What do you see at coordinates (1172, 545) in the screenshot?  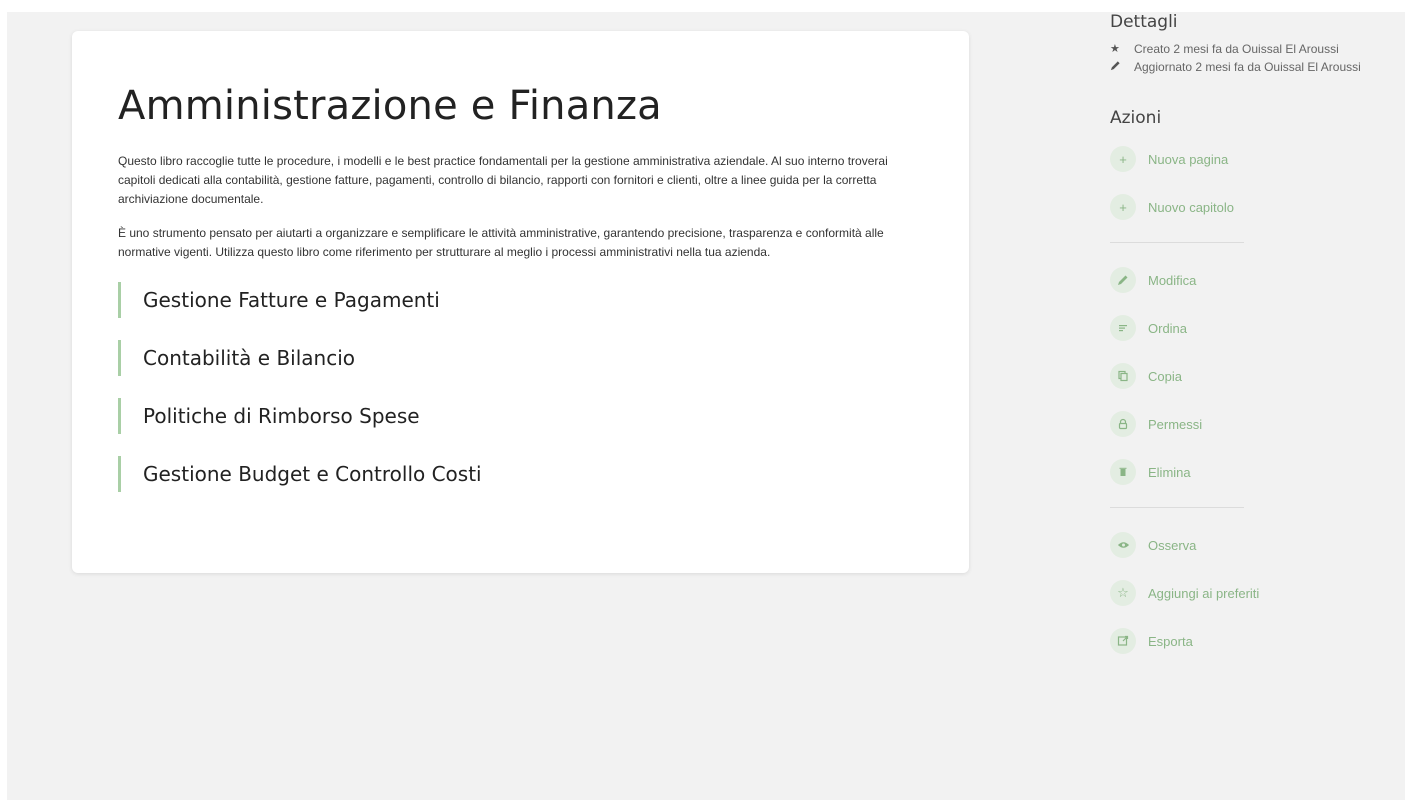 I see `action-label: Osserva` at bounding box center [1172, 545].